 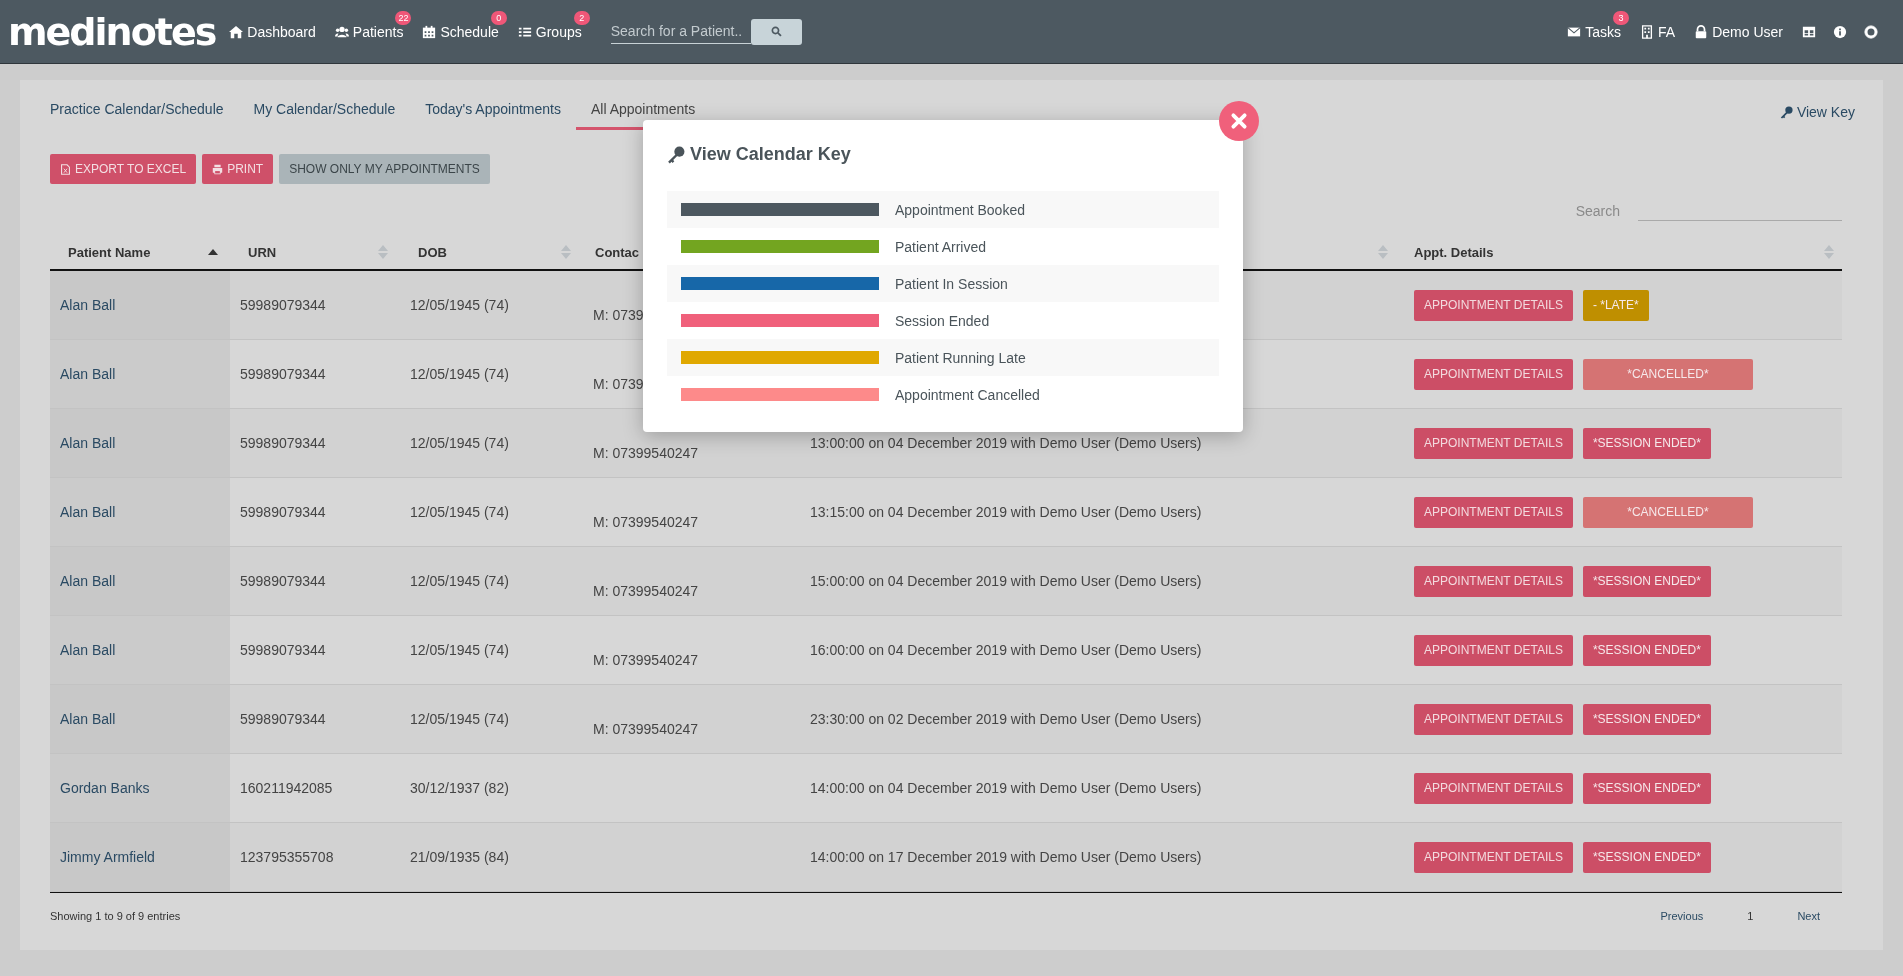 What do you see at coordinates (1006, 581) in the screenshot?
I see `appointment-cell: 15:00:00 on 04 December 2019 with Demo User (Demo Users)` at bounding box center [1006, 581].